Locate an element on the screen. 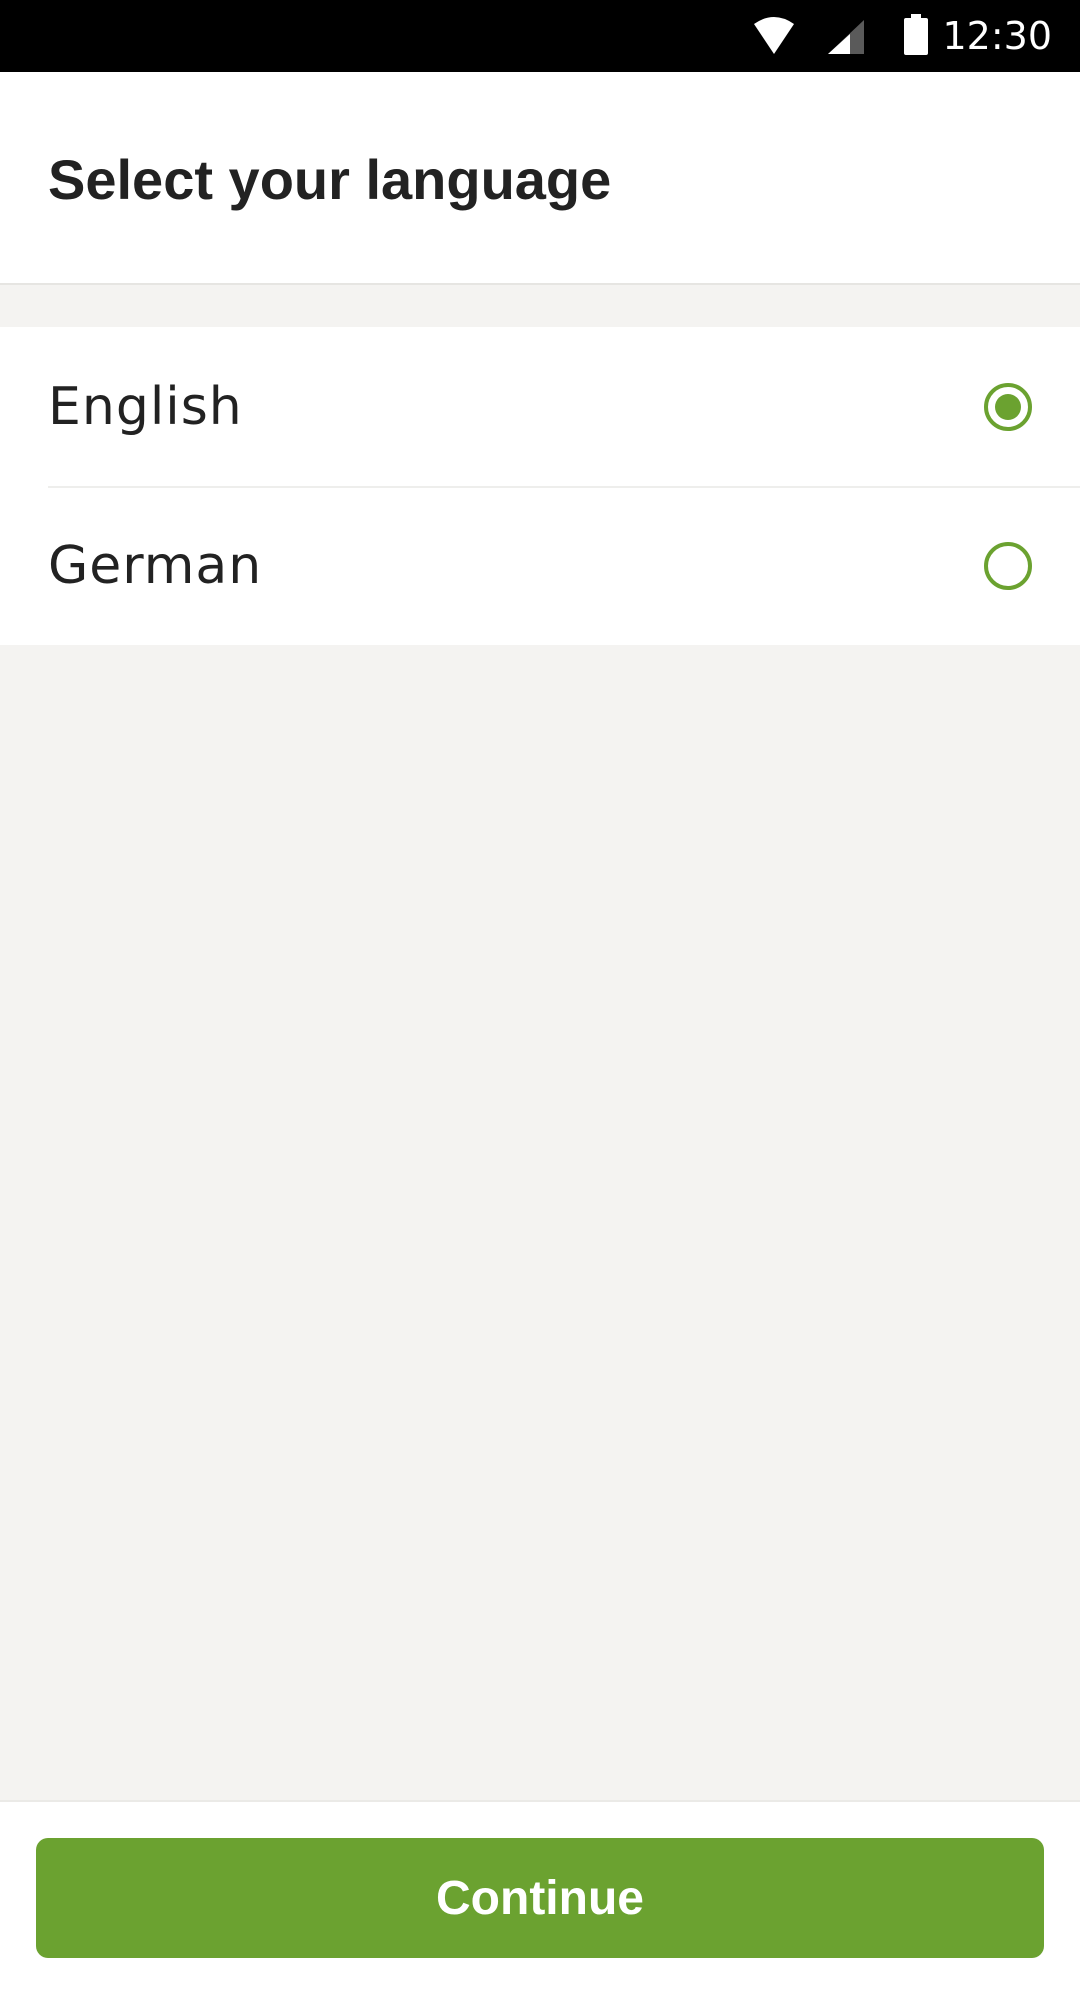  language-label: English is located at coordinates (145, 406).